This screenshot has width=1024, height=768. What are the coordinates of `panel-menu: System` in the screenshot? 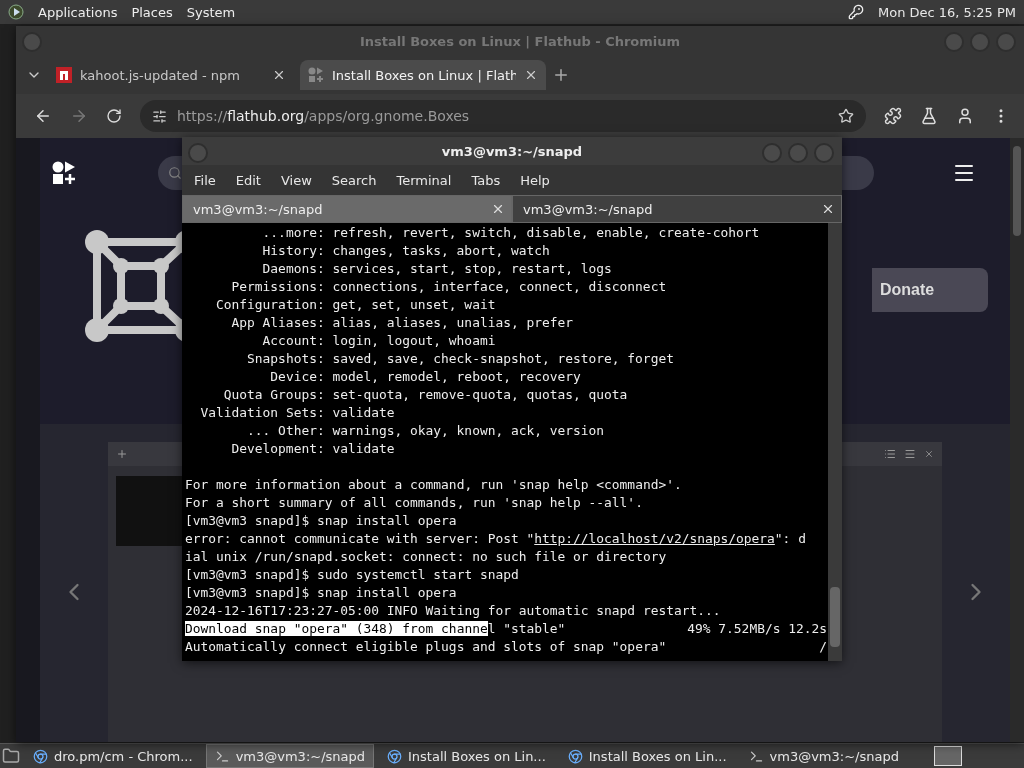 It's located at (211, 12).